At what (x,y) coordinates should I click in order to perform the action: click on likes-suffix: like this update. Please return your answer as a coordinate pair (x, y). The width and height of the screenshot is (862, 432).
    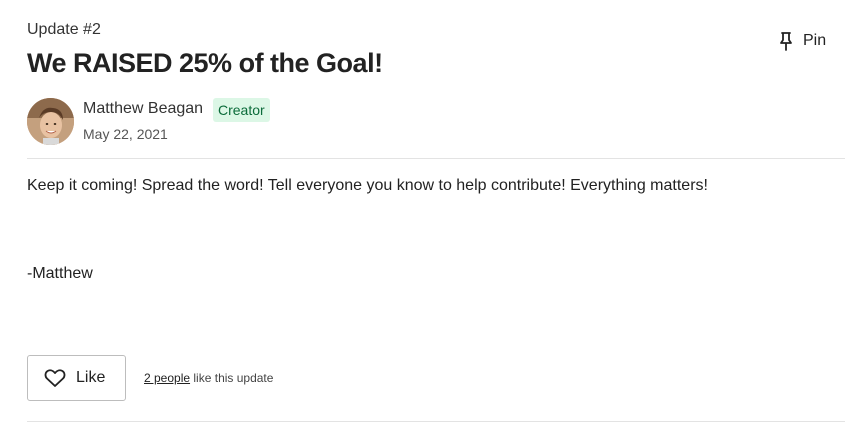
    Looking at the image, I should click on (233, 378).